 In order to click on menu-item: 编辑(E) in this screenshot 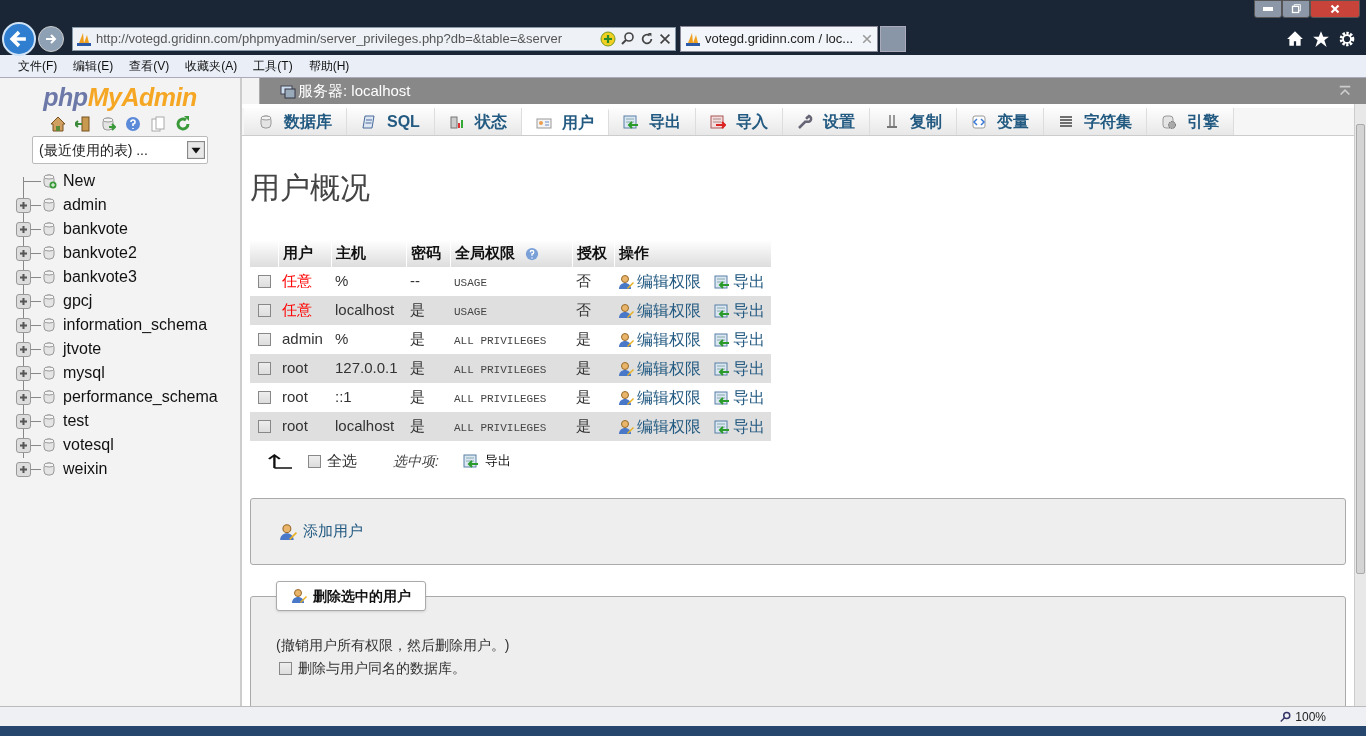, I will do `click(93, 66)`.